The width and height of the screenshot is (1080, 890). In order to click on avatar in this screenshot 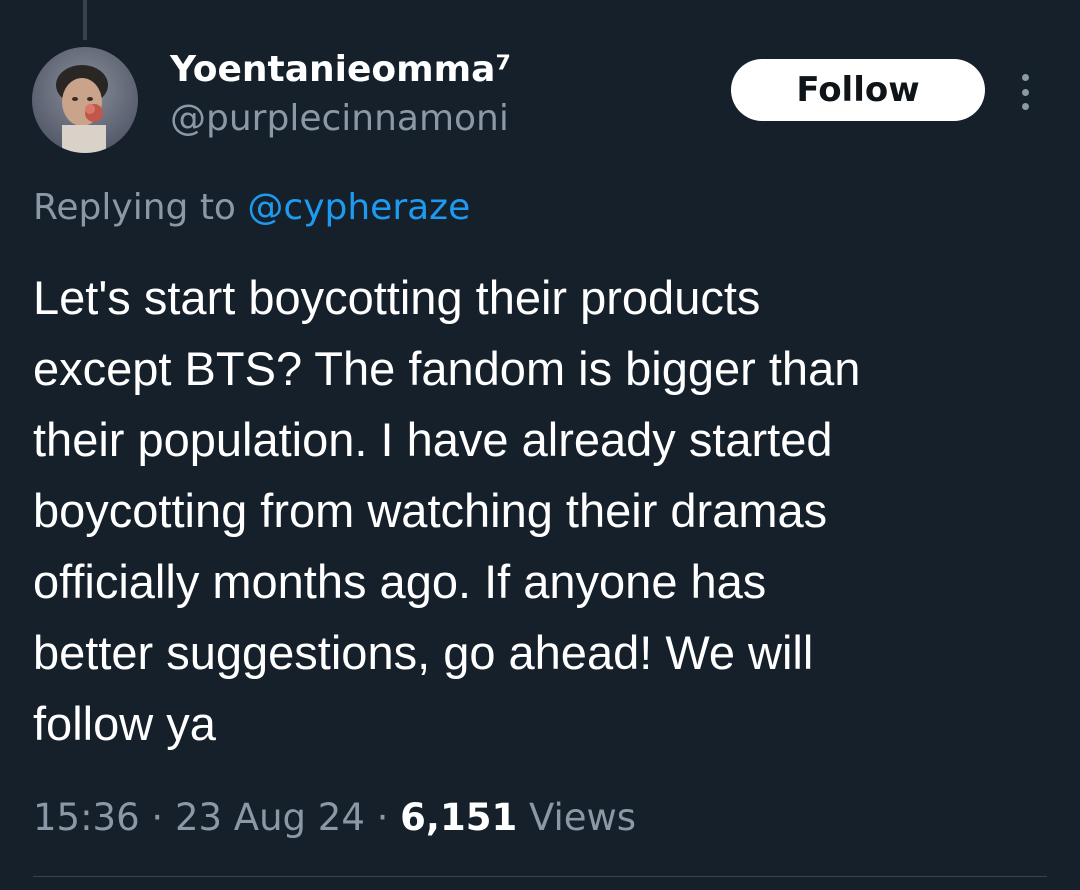, I will do `click(85, 100)`.